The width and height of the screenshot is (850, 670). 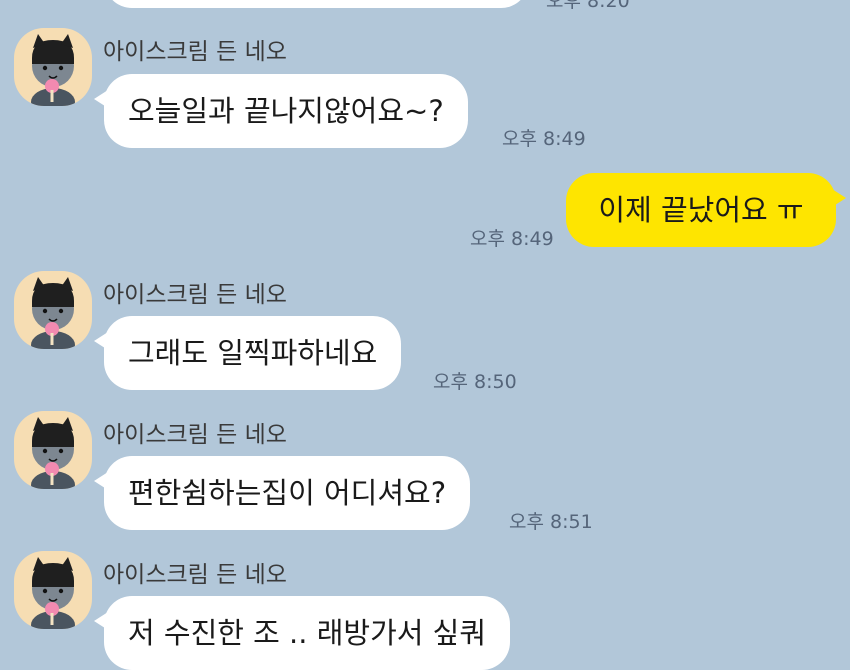 What do you see at coordinates (475, 382) in the screenshot?
I see `message-time: 오후 8:50` at bounding box center [475, 382].